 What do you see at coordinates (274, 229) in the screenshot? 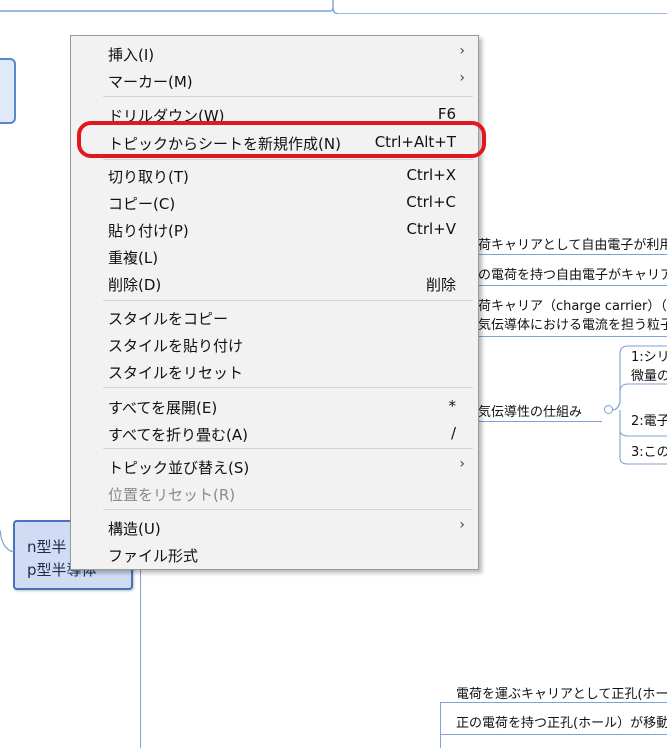
I see `menu-item-paste: 貼り付け(P) Ctrl+V` at bounding box center [274, 229].